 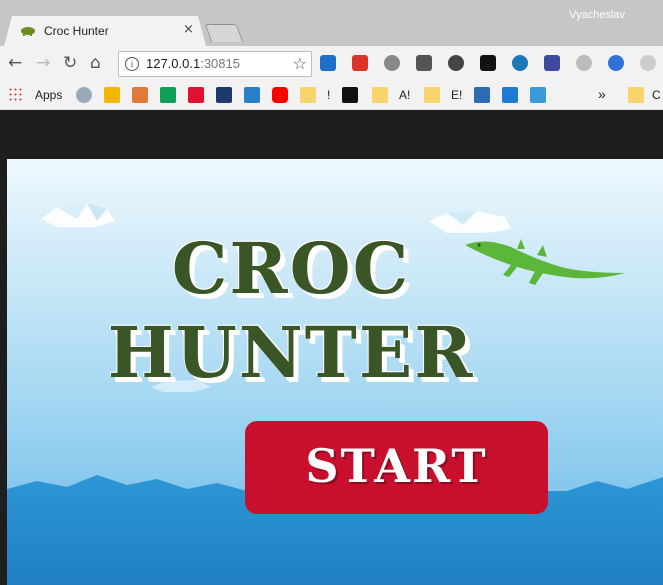 I want to click on logo-title-line2: HUNTER, so click(x=291, y=352).